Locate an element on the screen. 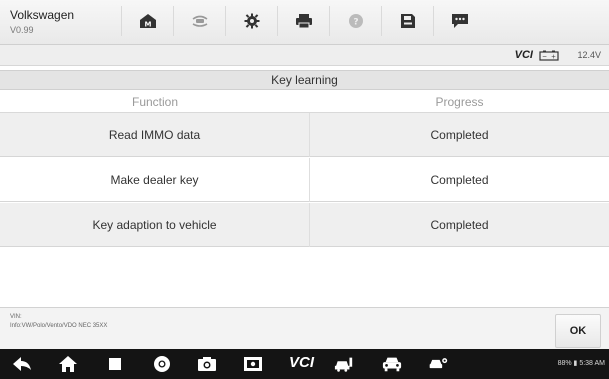 This screenshot has height=379, width=609. vehicle-info-panel: VIN: Info:VW/Polo/Vento/VDO NEC 35XX OK is located at coordinates (304, 328).